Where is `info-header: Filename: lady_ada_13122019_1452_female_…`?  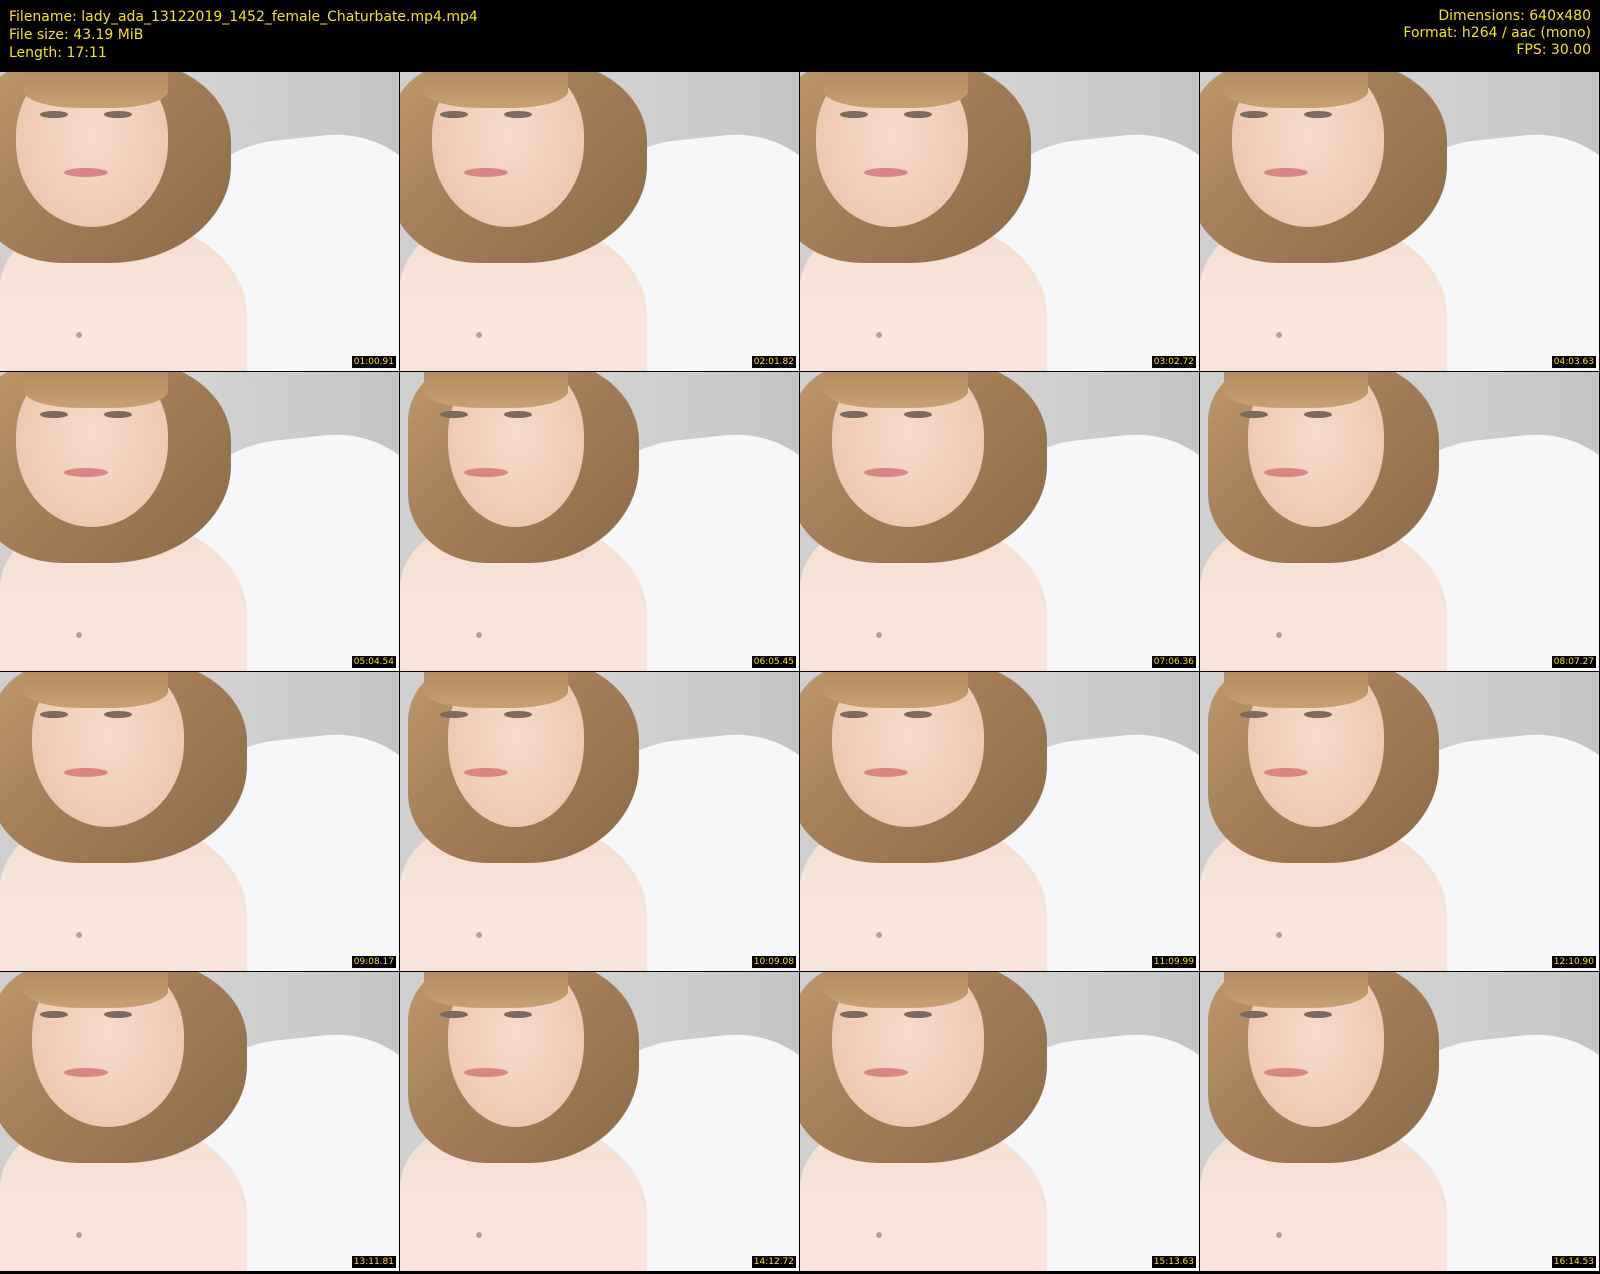
info-header: Filename: lady_ada_13122019_1452_female_… is located at coordinates (800, 36).